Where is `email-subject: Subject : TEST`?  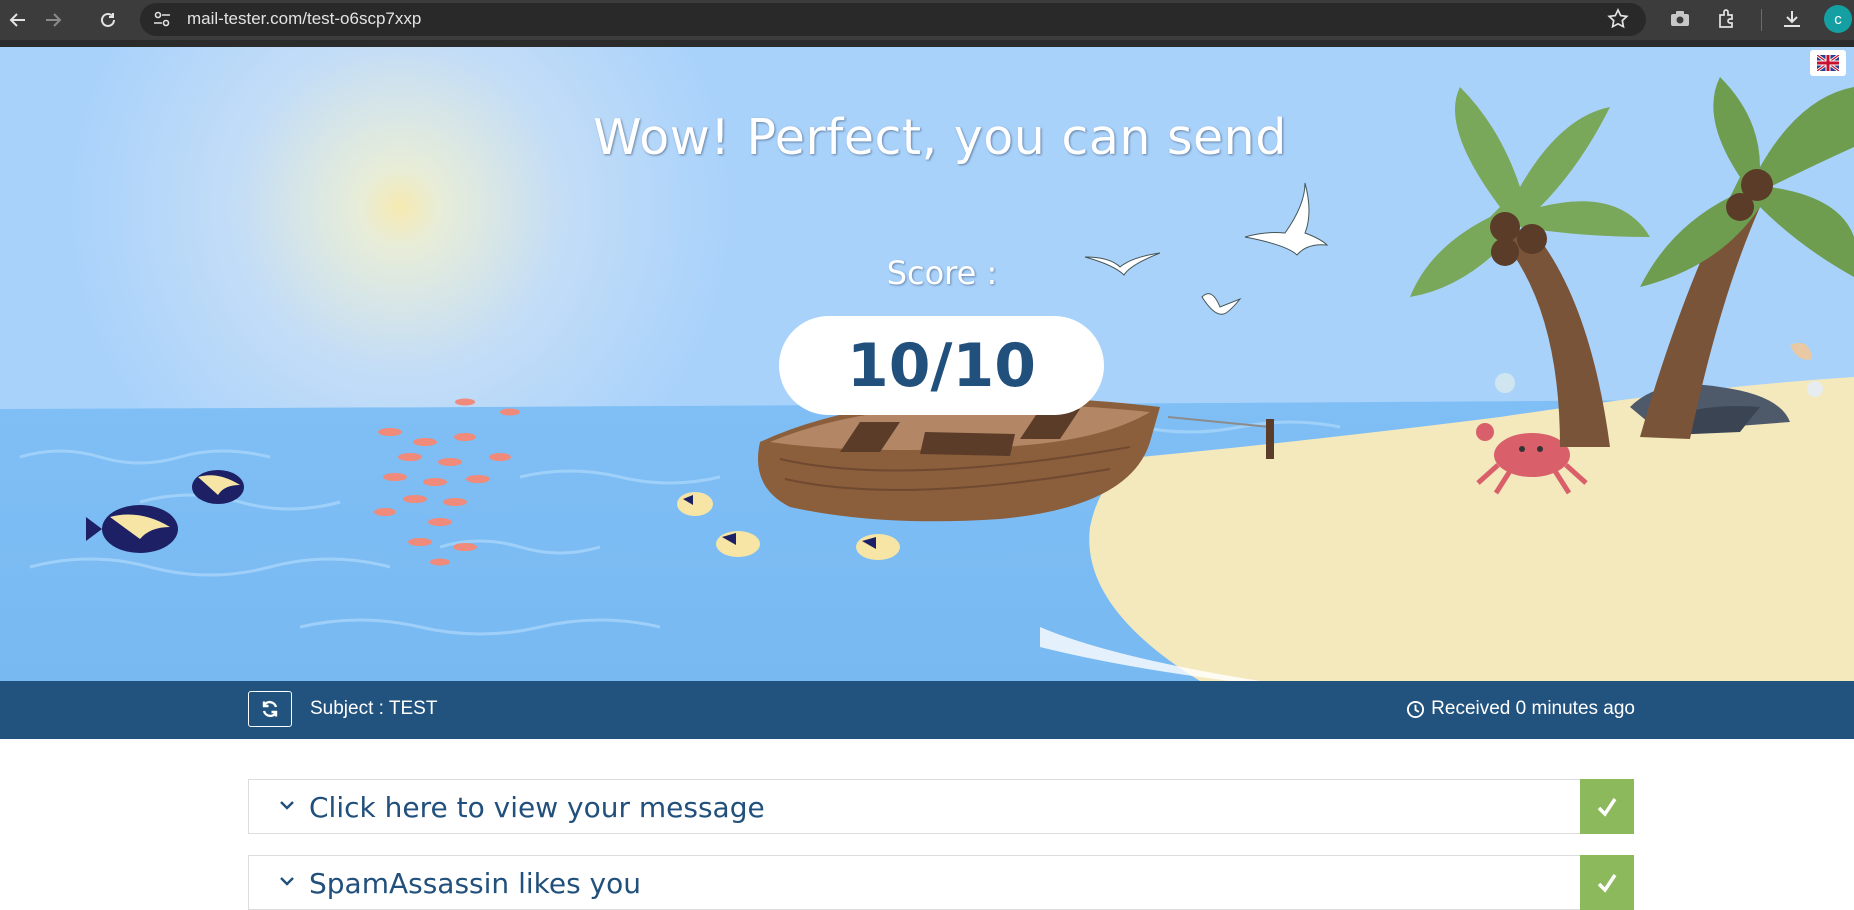
email-subject: Subject : TEST is located at coordinates (374, 708).